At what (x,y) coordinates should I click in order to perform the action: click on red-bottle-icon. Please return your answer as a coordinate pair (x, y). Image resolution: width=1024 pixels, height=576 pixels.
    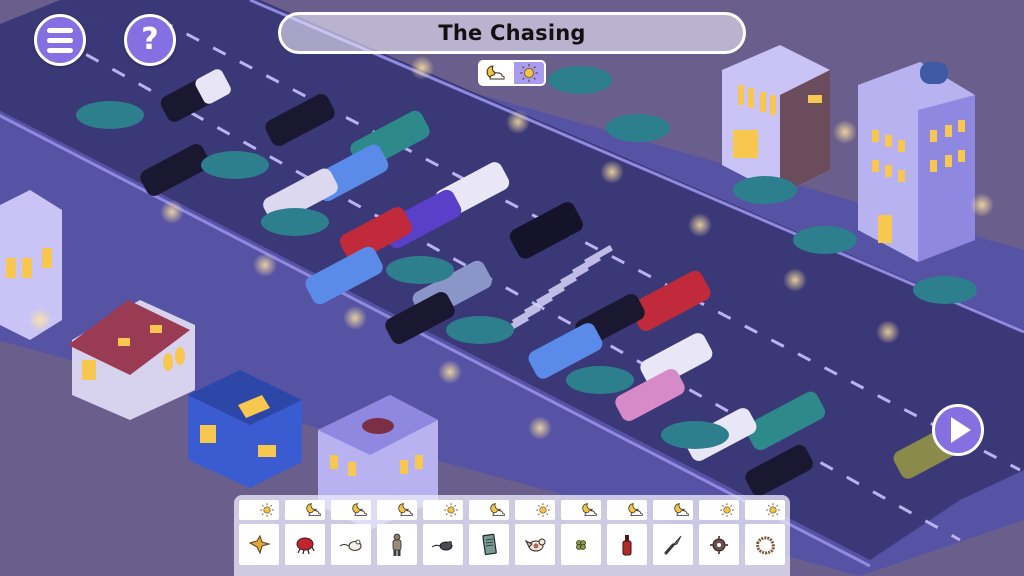
    Looking at the image, I should click on (627, 544).